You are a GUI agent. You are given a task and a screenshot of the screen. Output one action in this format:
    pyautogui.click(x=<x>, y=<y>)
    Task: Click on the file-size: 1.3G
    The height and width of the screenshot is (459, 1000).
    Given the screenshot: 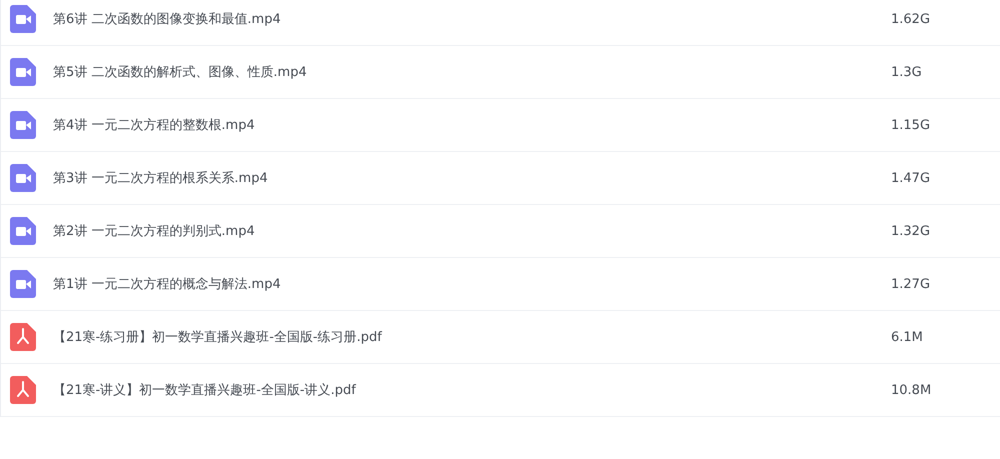 What is the action you would take?
    pyautogui.click(x=906, y=72)
    